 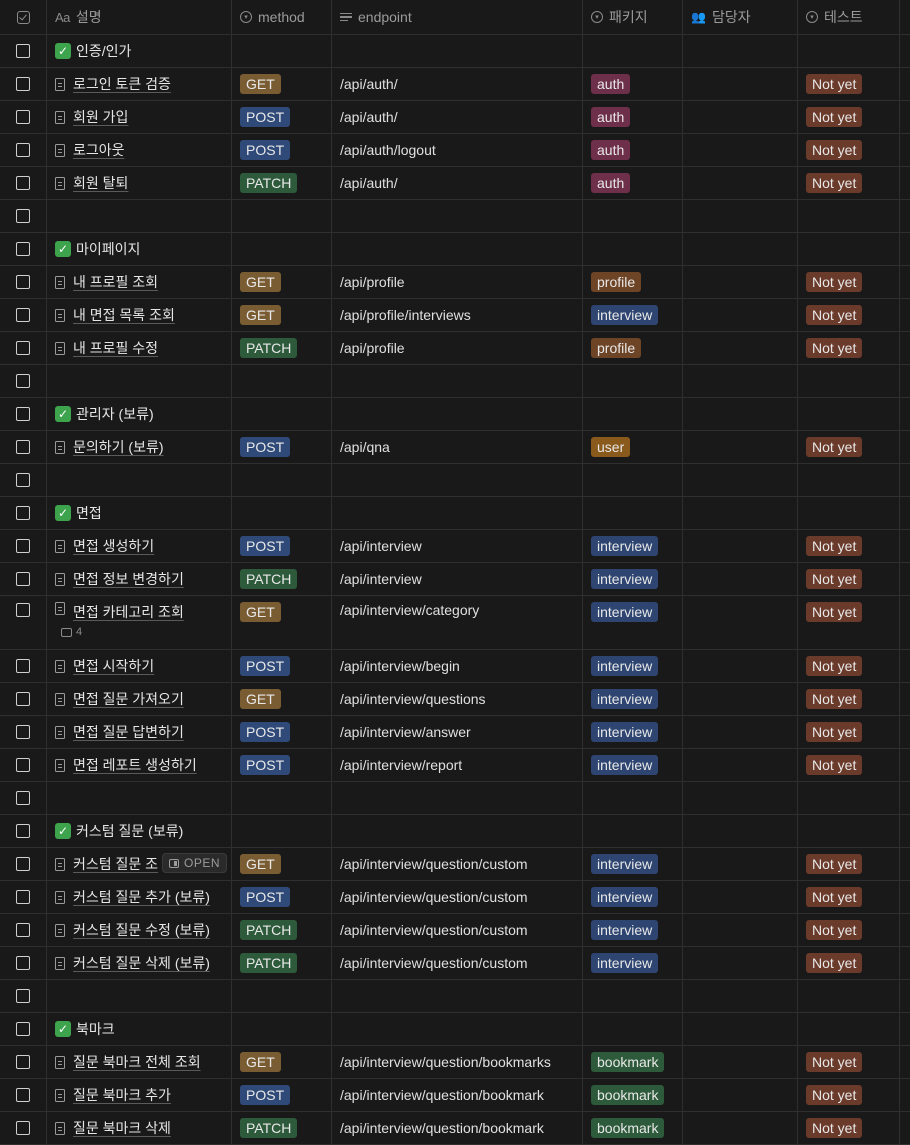 What do you see at coordinates (282, 699) in the screenshot?
I see `method-cell: GET` at bounding box center [282, 699].